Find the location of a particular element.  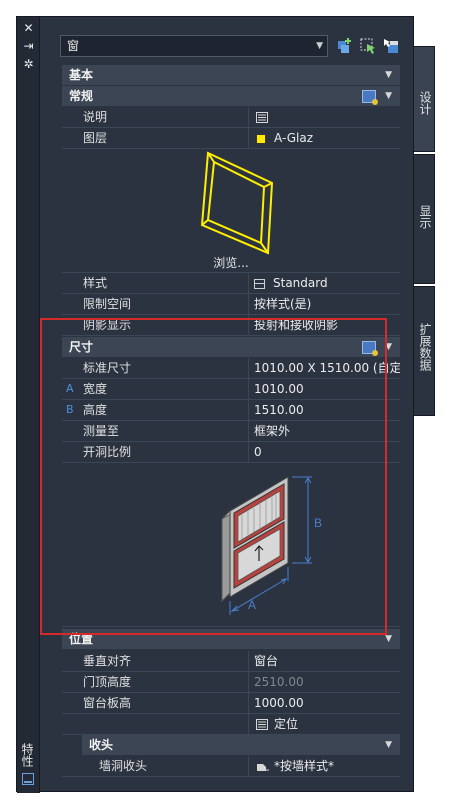

property-row-style: 样式 Standard is located at coordinates (231, 283).